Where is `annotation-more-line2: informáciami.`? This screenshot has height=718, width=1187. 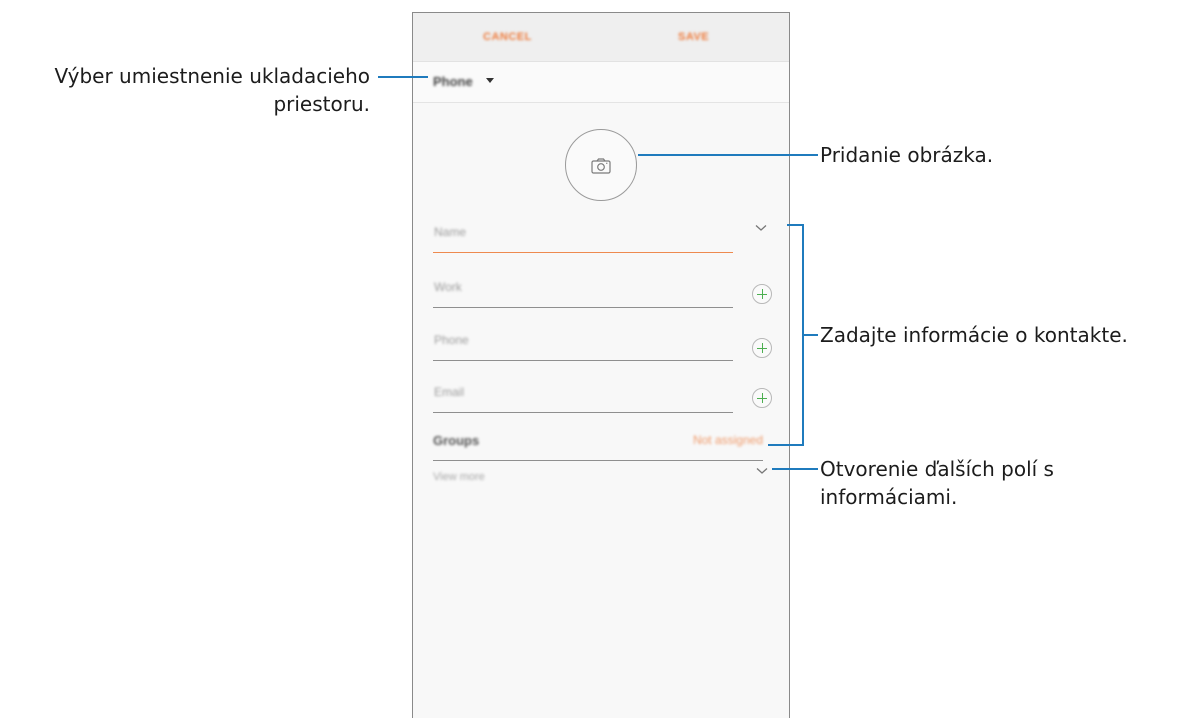
annotation-more-line2: informáciami. is located at coordinates (889, 497).